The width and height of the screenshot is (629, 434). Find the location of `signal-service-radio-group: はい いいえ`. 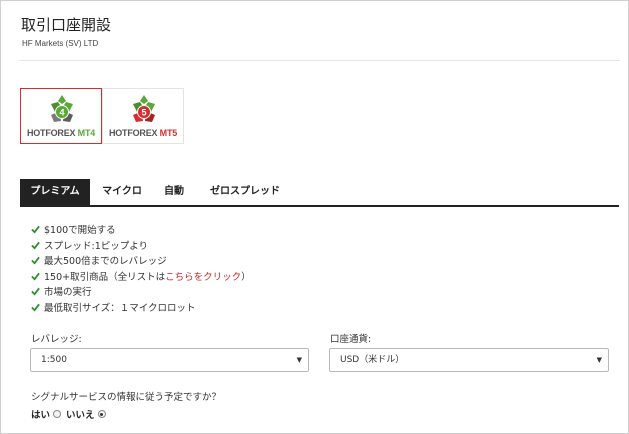

signal-service-radio-group: はい いいえ is located at coordinates (71, 414).